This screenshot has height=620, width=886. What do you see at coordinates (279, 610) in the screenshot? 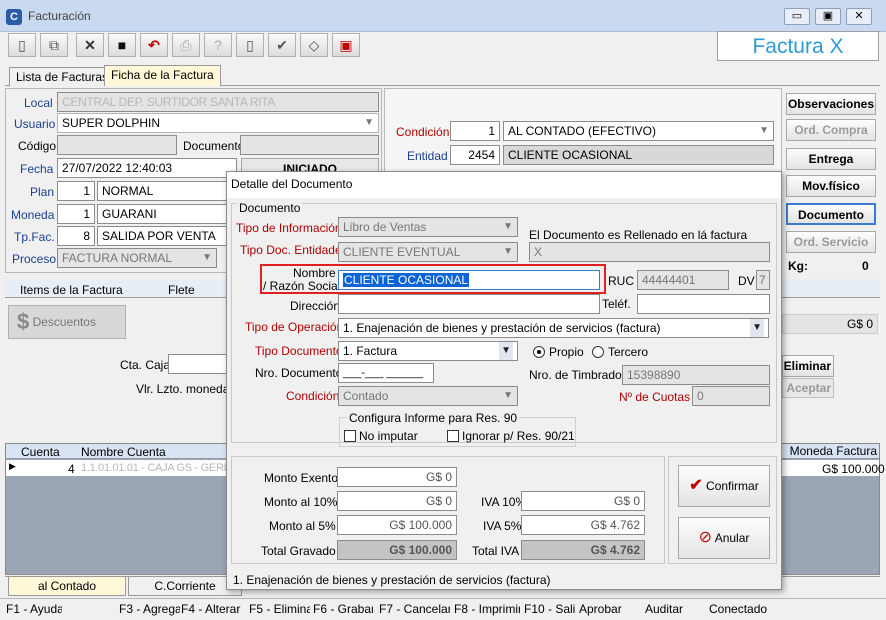
I see `status-f5: F5 - Elimina` at bounding box center [279, 610].